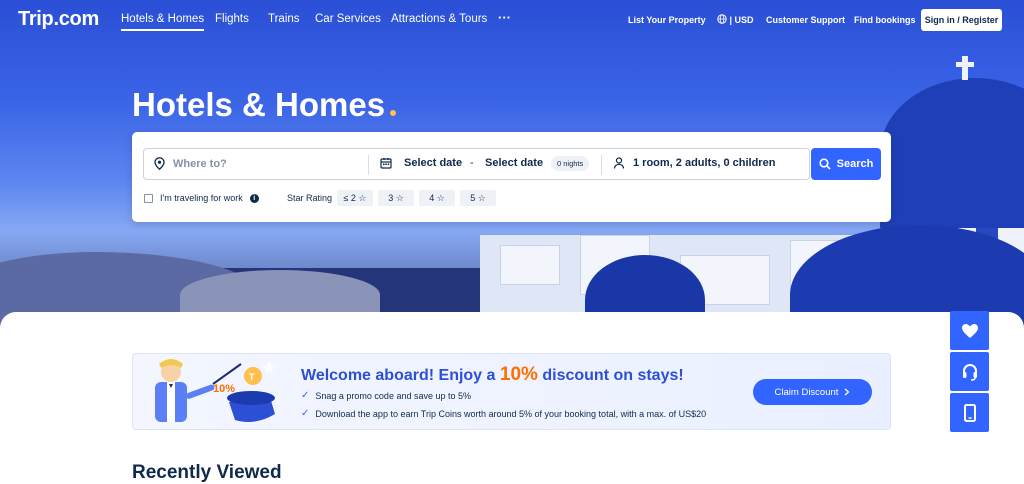 This screenshot has width=1024, height=484. What do you see at coordinates (393, 395) in the screenshot?
I see `promo-benefit-text: Snag a promo code and save up to 5%` at bounding box center [393, 395].